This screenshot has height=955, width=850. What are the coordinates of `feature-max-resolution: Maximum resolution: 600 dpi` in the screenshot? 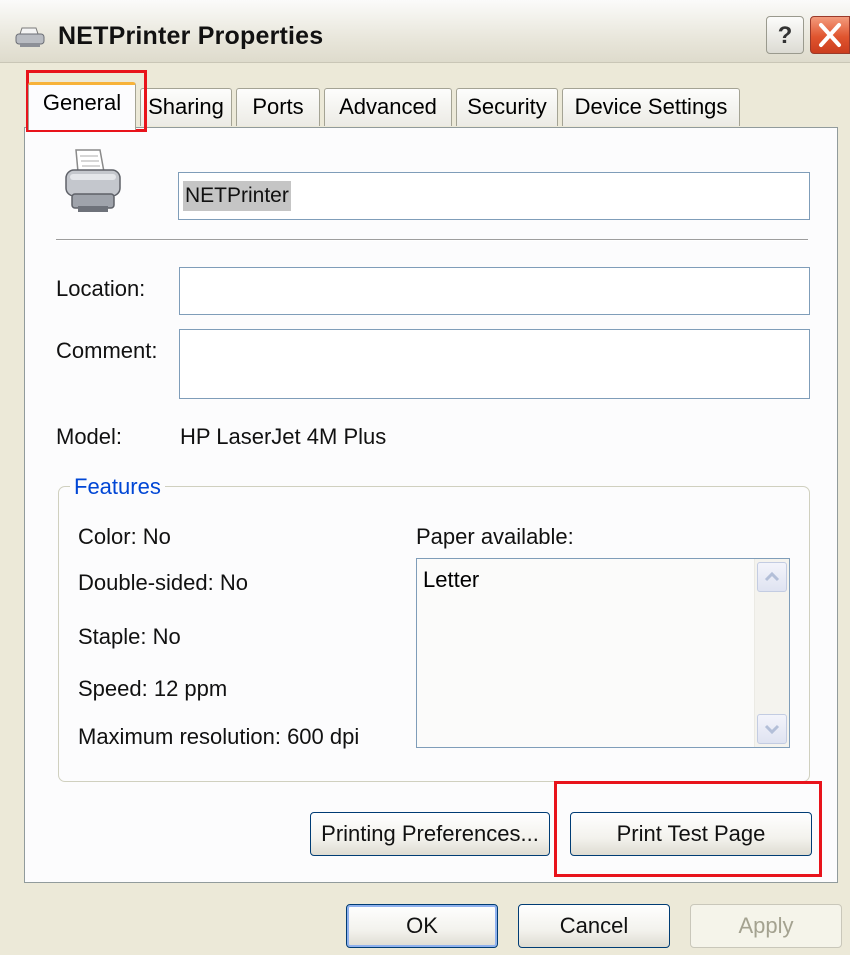 It's located at (219, 736).